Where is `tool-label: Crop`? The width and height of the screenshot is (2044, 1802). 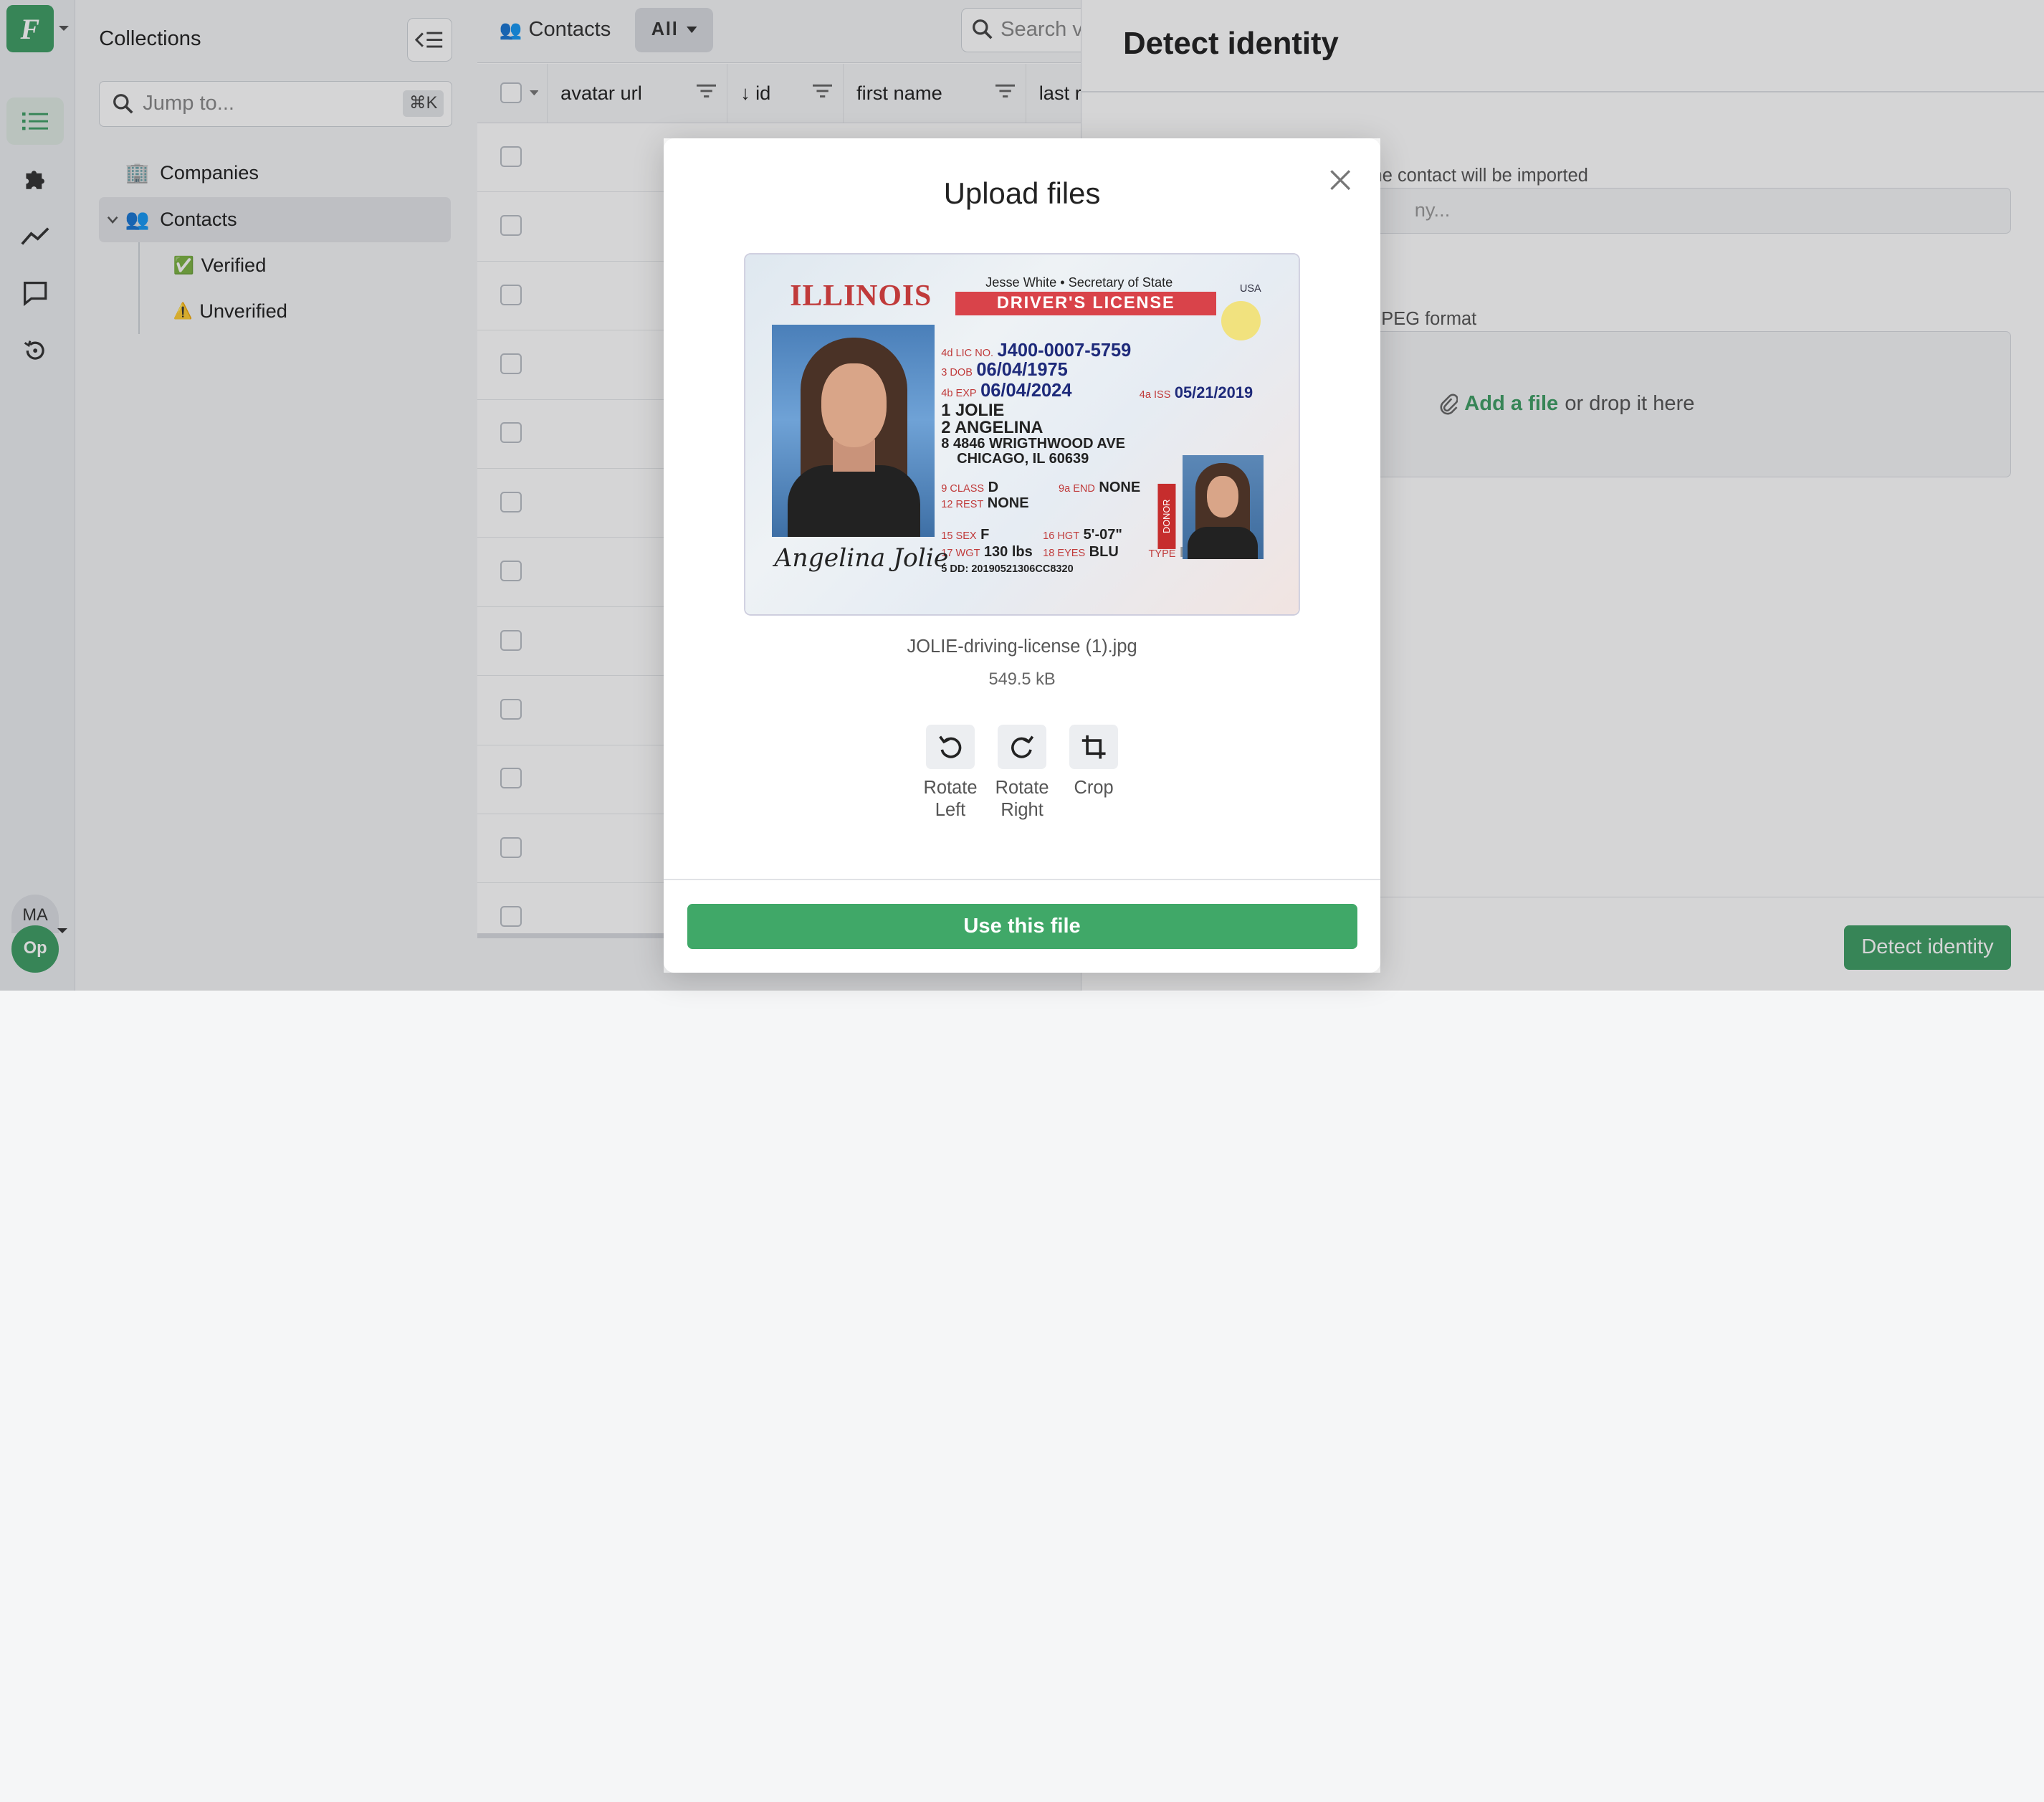
tool-label: Crop is located at coordinates (1094, 788).